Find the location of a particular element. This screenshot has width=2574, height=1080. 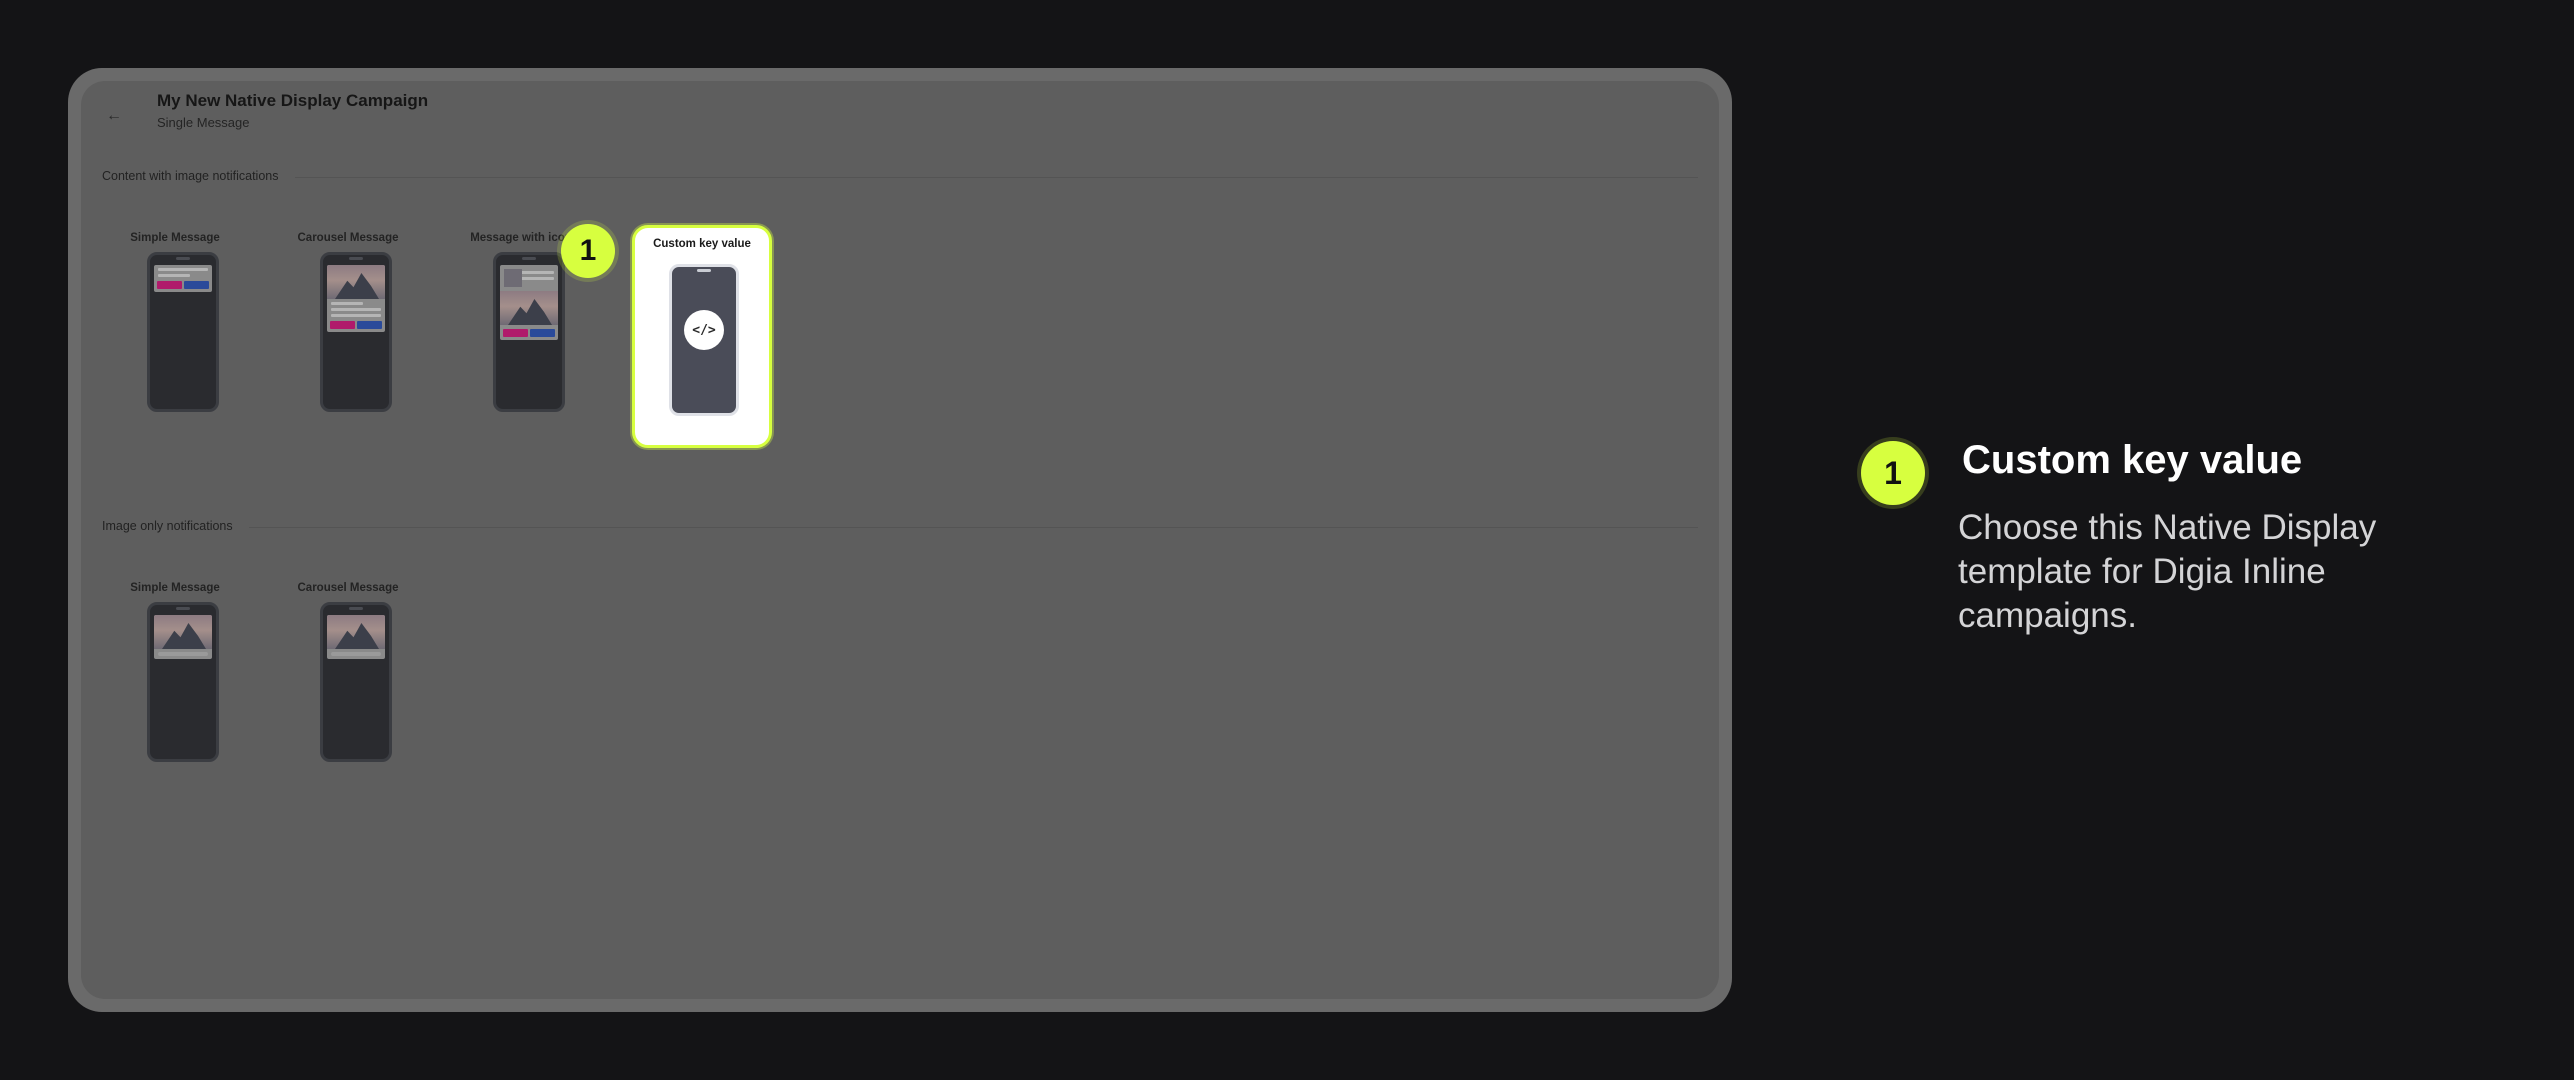

callout-title: Custom key value is located at coordinates (2132, 460).